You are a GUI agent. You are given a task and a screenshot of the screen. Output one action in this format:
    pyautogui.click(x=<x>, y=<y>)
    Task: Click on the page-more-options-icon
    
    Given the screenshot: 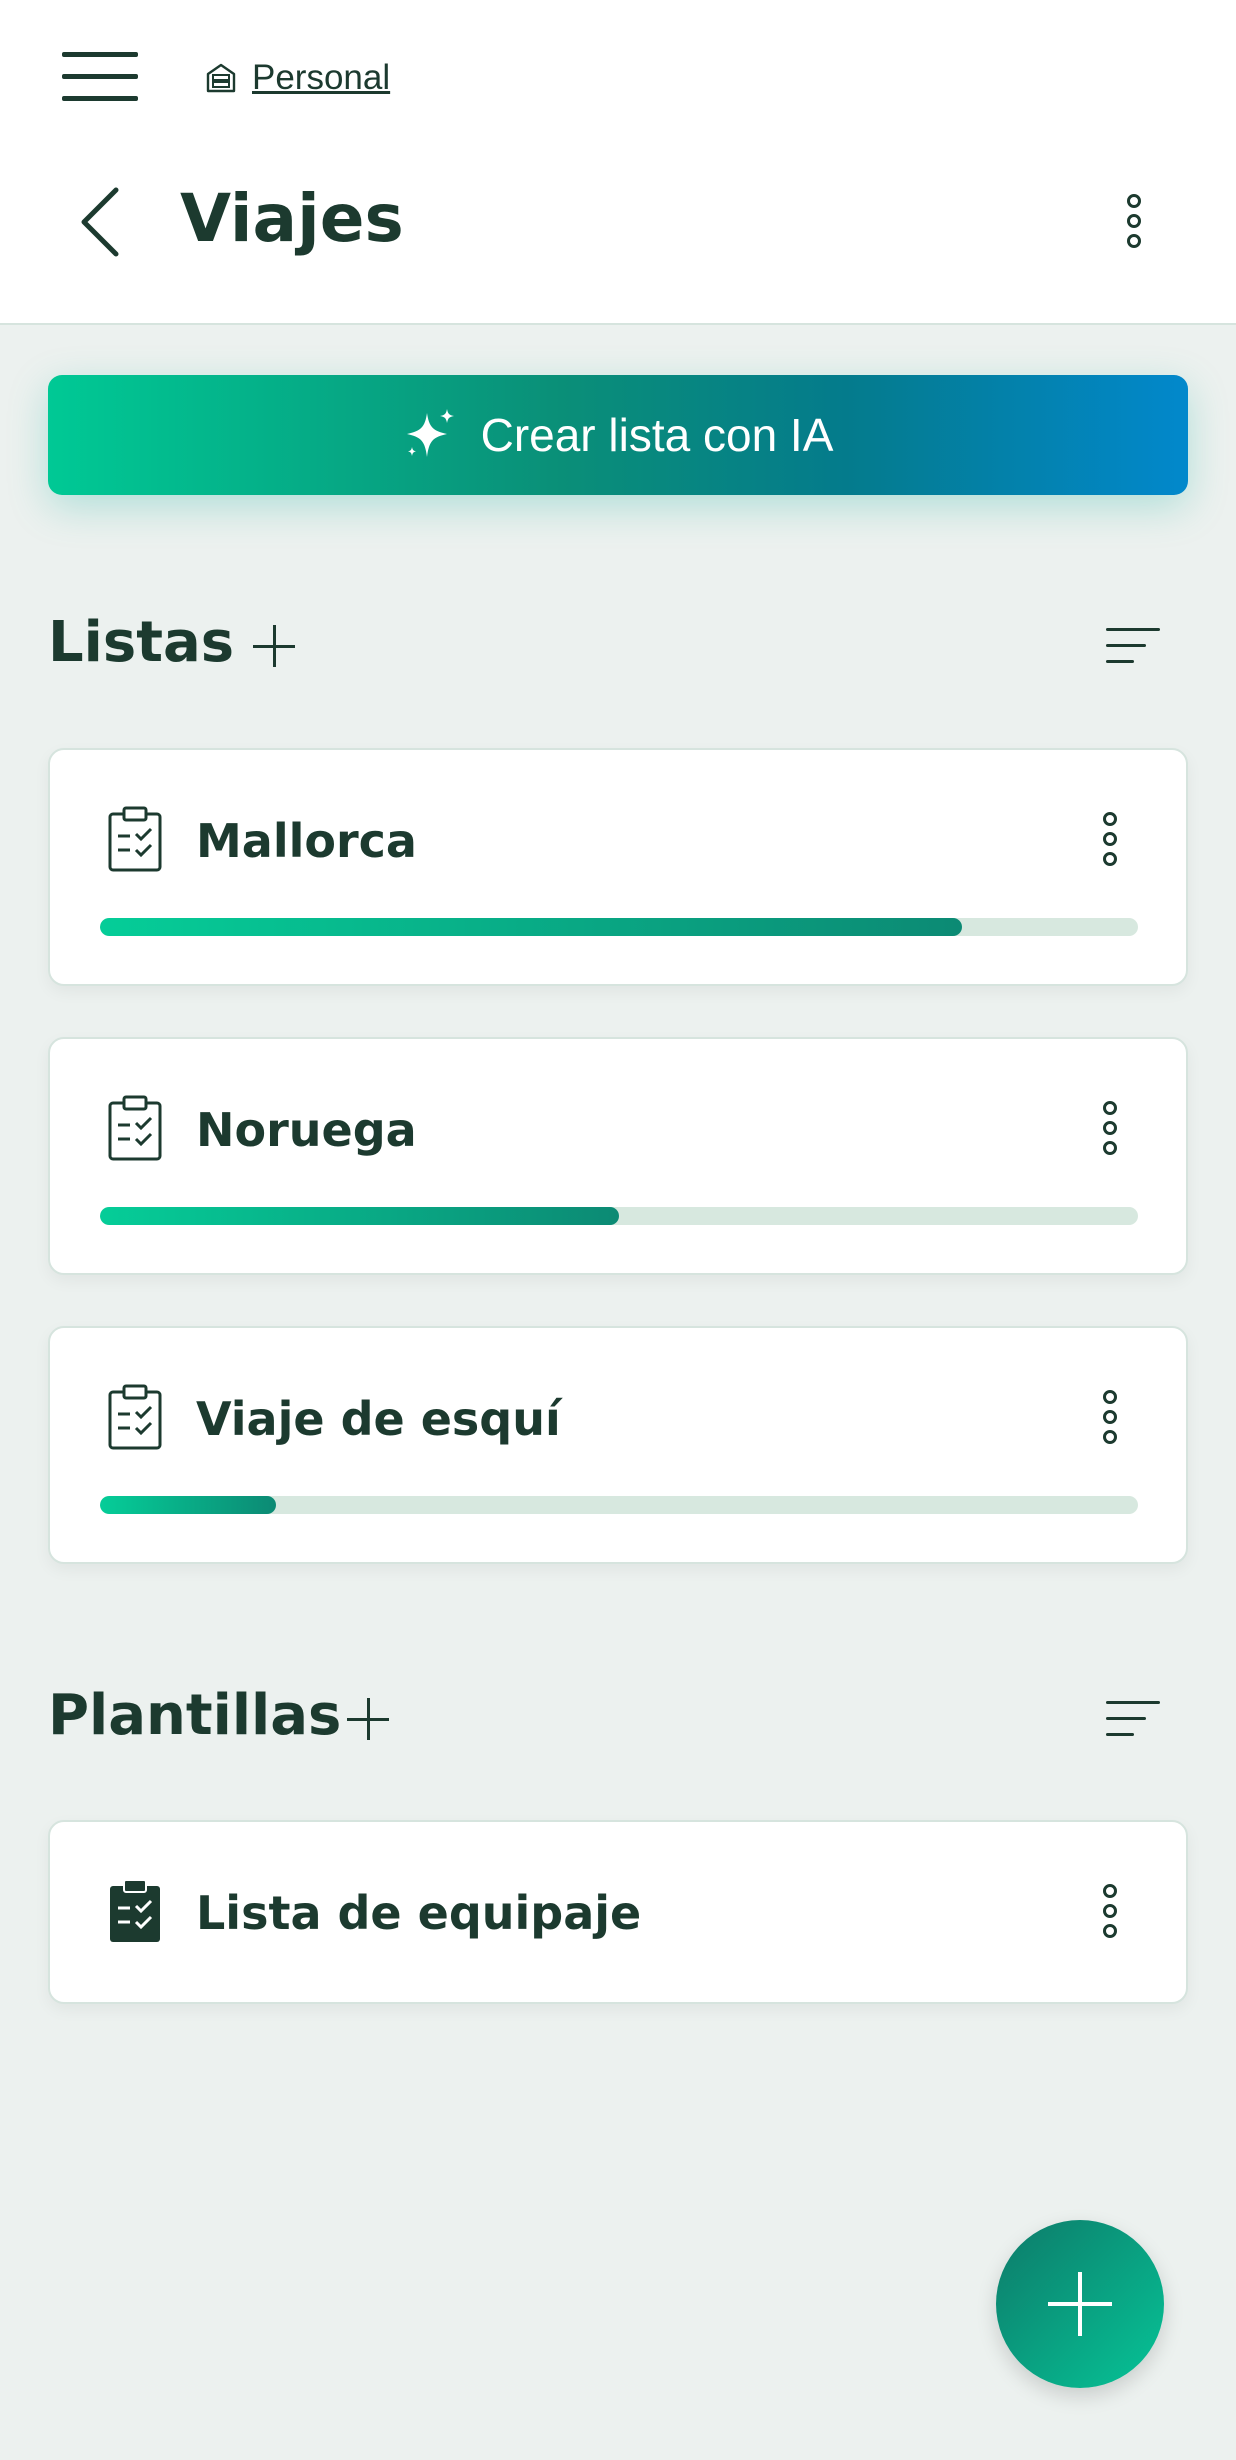 What is the action you would take?
    pyautogui.click(x=1134, y=221)
    